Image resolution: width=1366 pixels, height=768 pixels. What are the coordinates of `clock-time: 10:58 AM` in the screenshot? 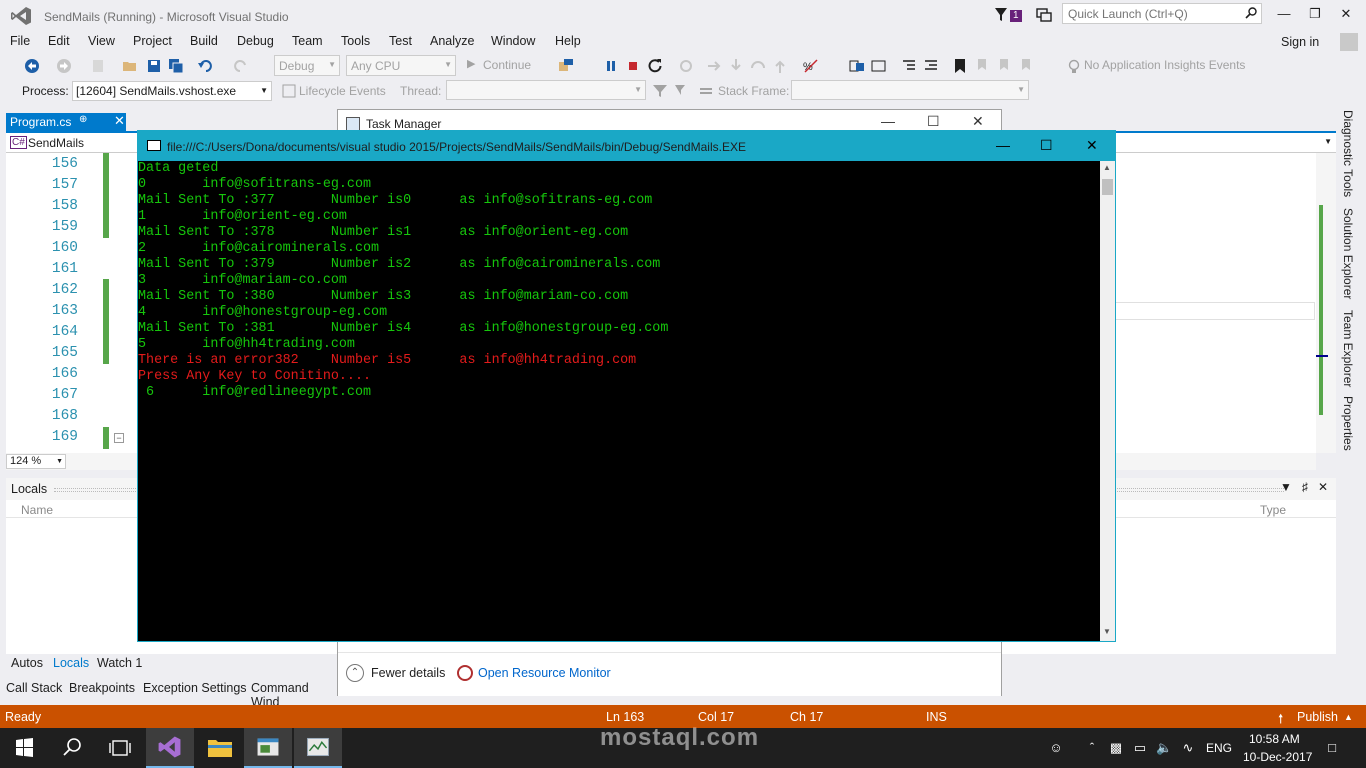 It's located at (1274, 739).